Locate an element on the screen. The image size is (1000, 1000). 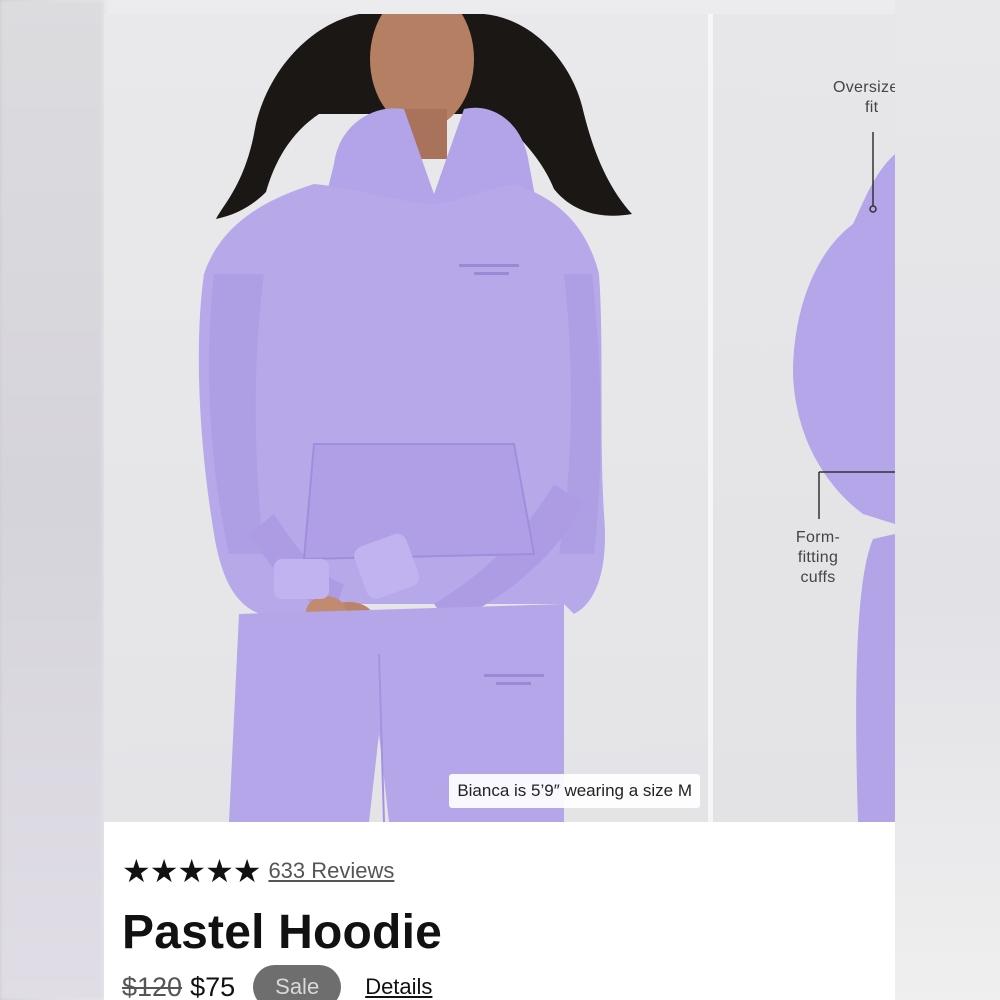
right-blurred-margin is located at coordinates (947, 500).